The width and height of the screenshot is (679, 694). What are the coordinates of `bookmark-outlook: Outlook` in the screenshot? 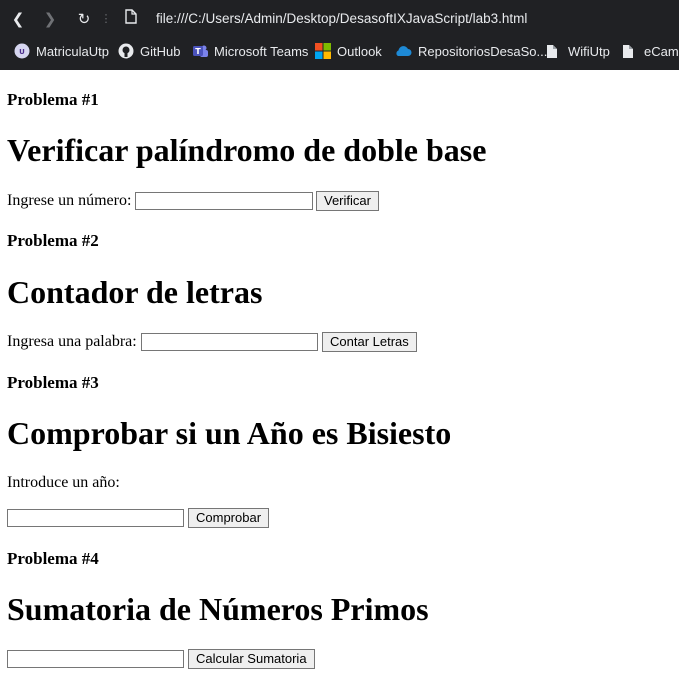 It's located at (348, 52).